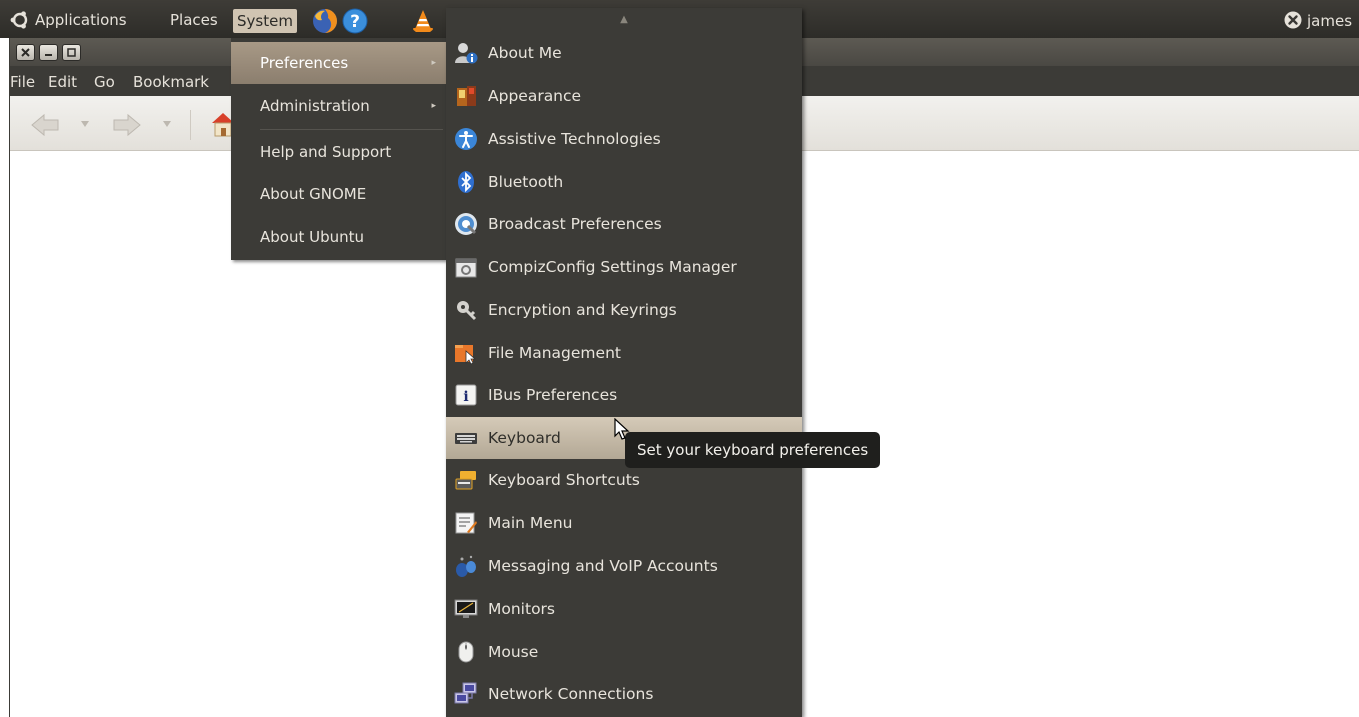  What do you see at coordinates (315, 106) in the screenshot?
I see `menu-item-label: Administration` at bounding box center [315, 106].